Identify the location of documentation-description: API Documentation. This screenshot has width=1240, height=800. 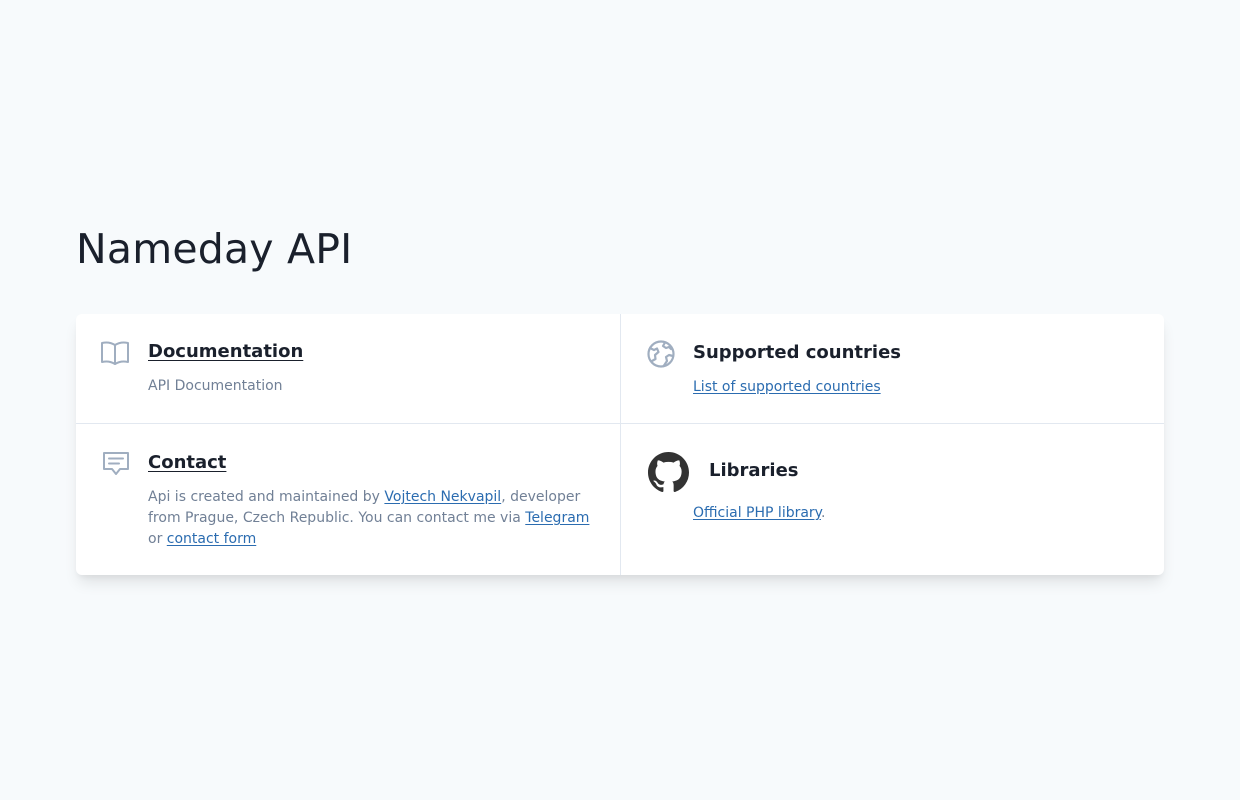
(215, 386).